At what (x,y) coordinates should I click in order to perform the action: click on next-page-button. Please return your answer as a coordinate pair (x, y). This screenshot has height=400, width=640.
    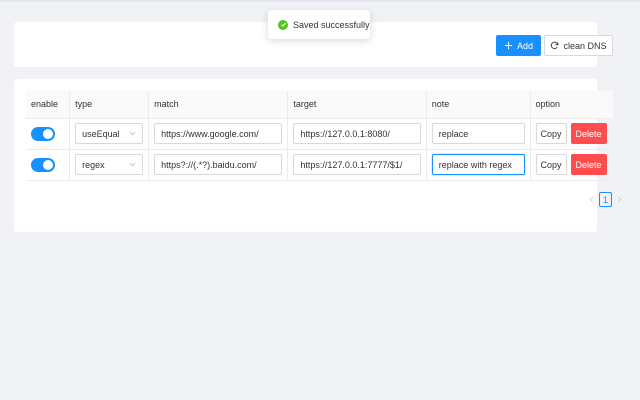
    Looking at the image, I should click on (619, 200).